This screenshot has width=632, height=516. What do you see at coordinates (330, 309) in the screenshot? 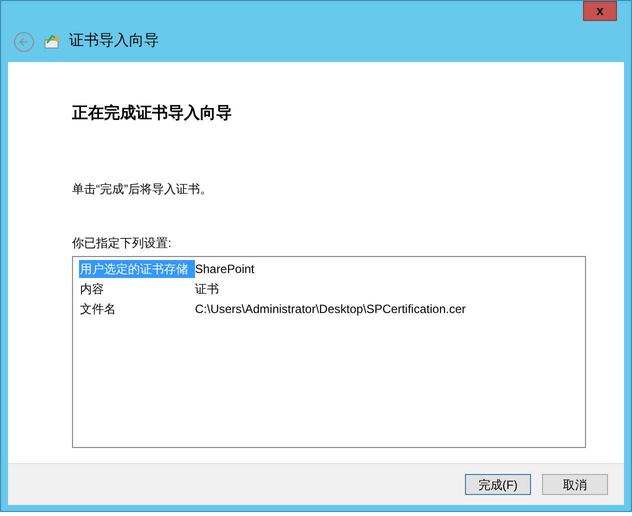
I see `setting-value: C:\Users\Administrator\Desktop\SPCertification.cer` at bounding box center [330, 309].